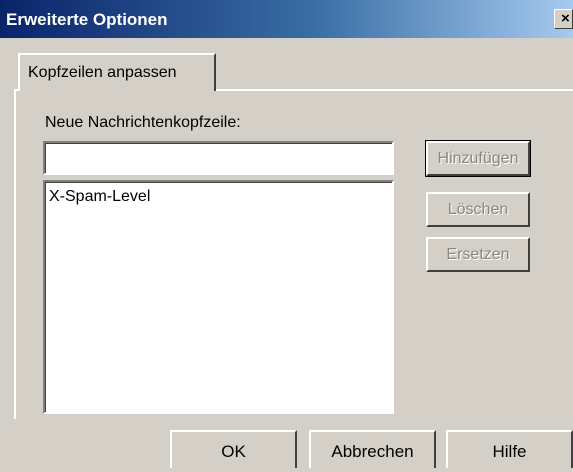 Image resolution: width=573 pixels, height=472 pixels. I want to click on cancel-button: Abbrechen, so click(372, 449).